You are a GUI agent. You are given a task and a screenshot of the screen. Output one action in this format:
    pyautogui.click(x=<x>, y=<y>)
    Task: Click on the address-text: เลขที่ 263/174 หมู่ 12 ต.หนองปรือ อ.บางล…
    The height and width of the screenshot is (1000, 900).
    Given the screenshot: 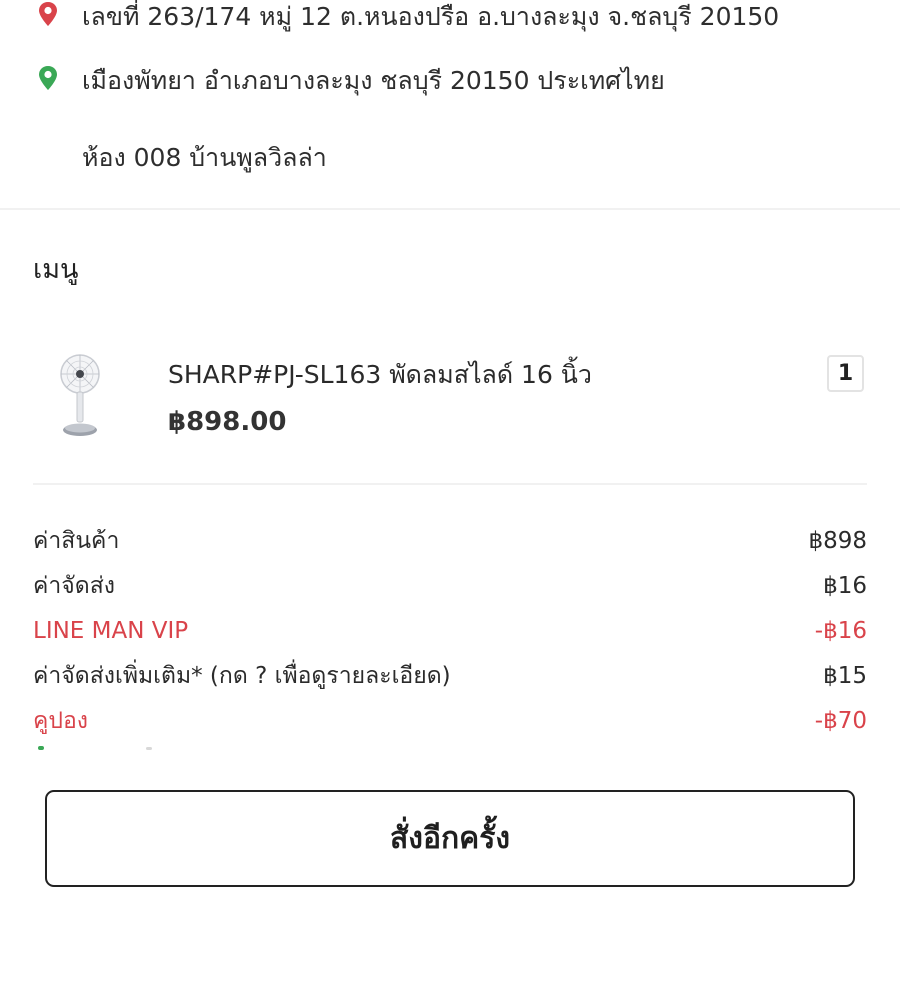 What is the action you would take?
    pyautogui.click(x=431, y=16)
    